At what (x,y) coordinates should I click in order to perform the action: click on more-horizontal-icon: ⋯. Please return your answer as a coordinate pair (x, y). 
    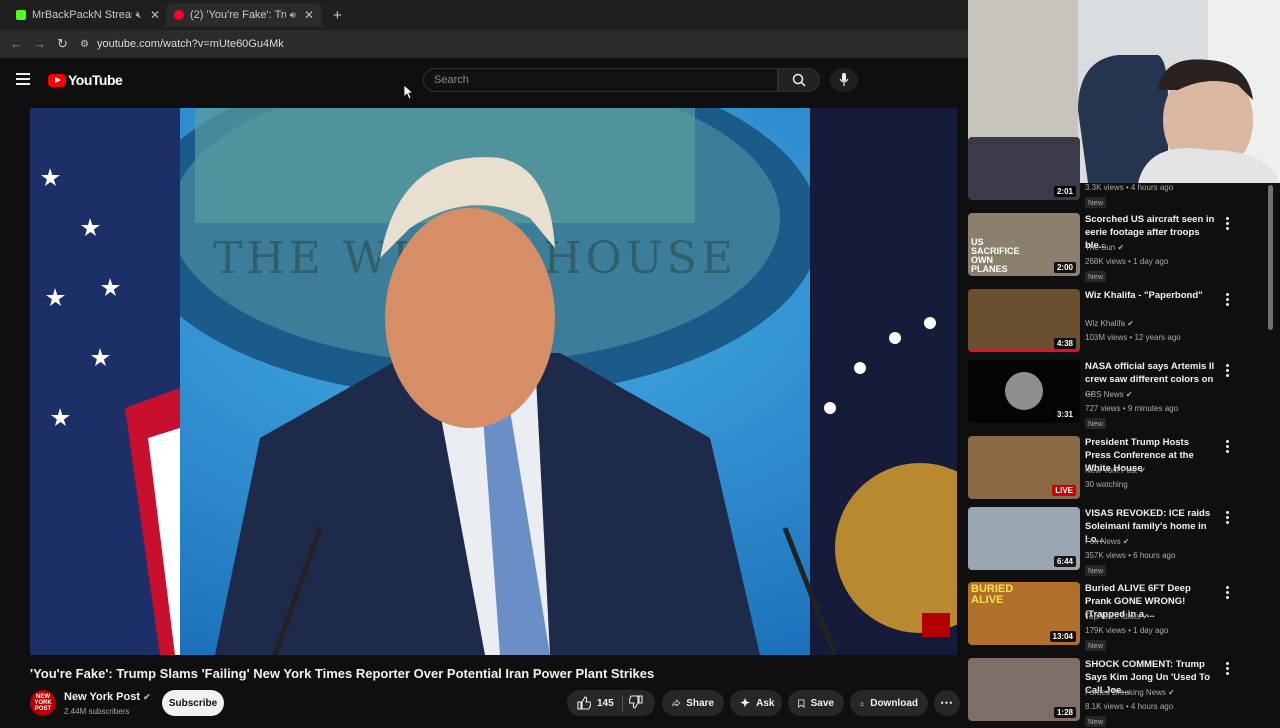
    Looking at the image, I should click on (947, 702).